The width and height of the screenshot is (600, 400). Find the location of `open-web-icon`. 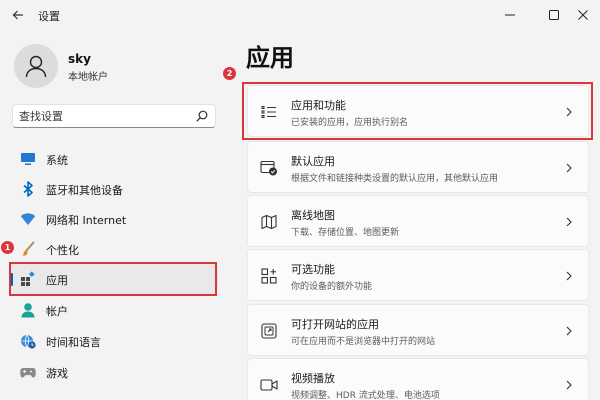

open-web-icon is located at coordinates (269, 331).